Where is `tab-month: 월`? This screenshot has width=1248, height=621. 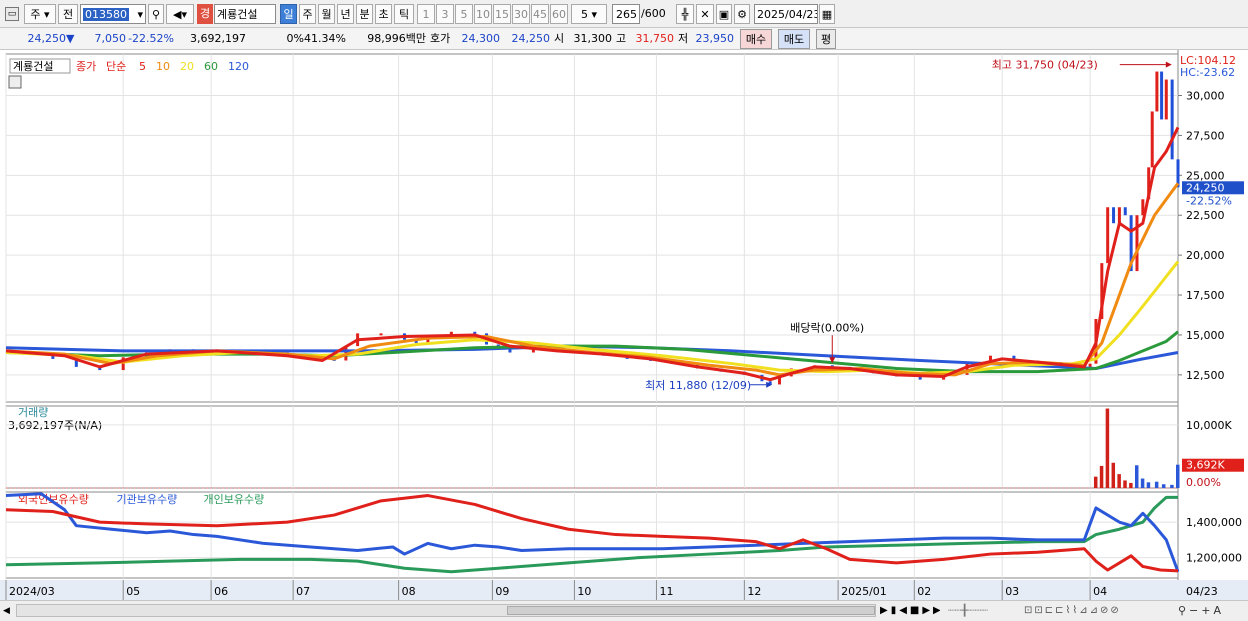
tab-month: 월 is located at coordinates (326, 14).